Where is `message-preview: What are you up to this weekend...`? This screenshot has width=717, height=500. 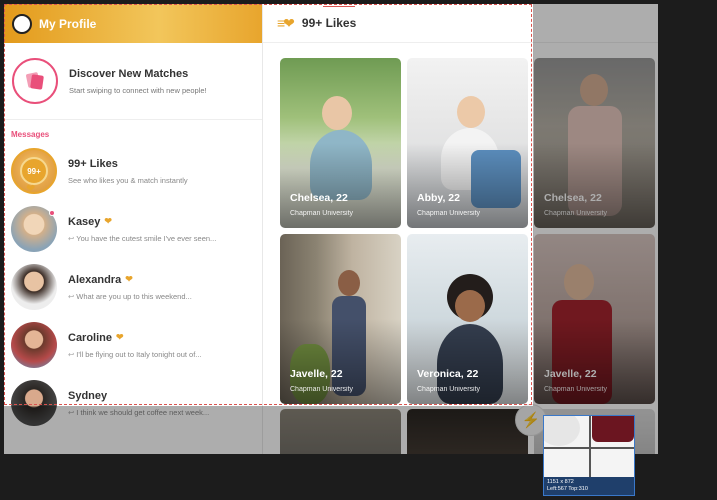 message-preview: What are you up to this weekend... is located at coordinates (134, 296).